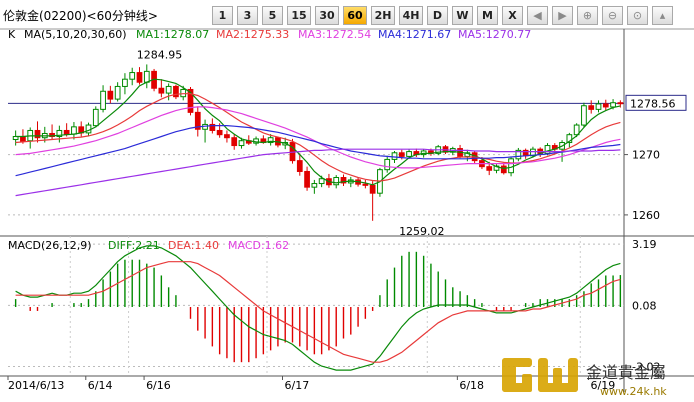 The image size is (694, 402). Describe the element at coordinates (633, 391) in the screenshot. I see `watermark-url: www.24k.hk` at that location.